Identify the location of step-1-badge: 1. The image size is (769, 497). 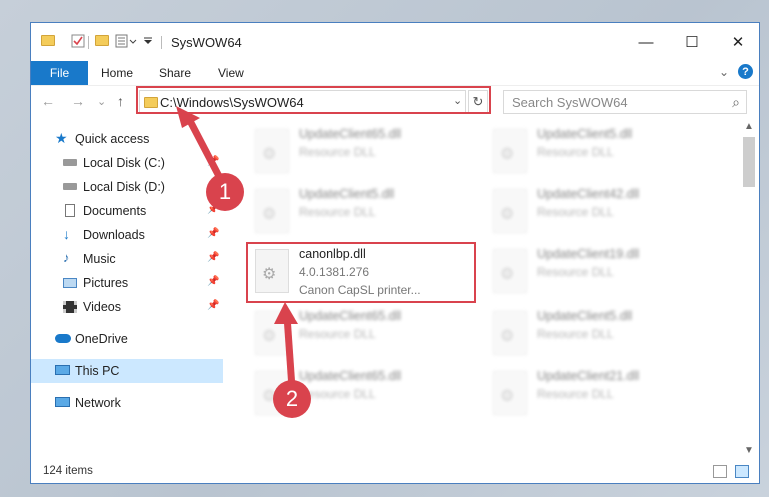
(225, 192).